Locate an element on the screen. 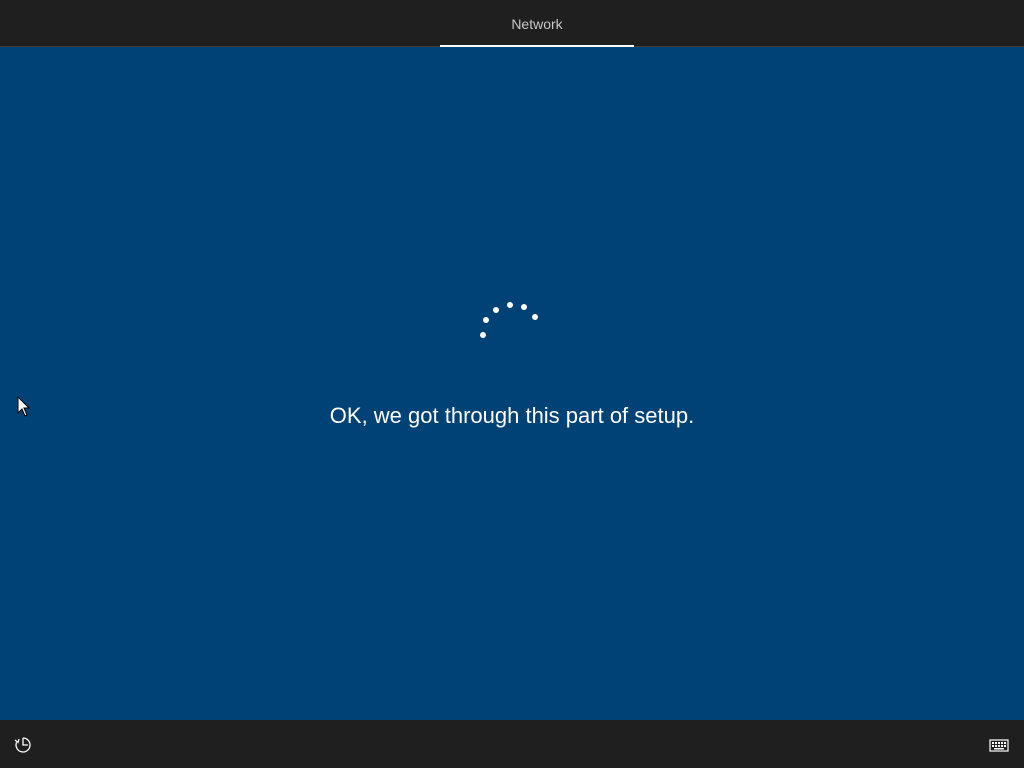 Image resolution: width=1024 pixels, height=768 pixels. keyboard-icon is located at coordinates (999, 745).